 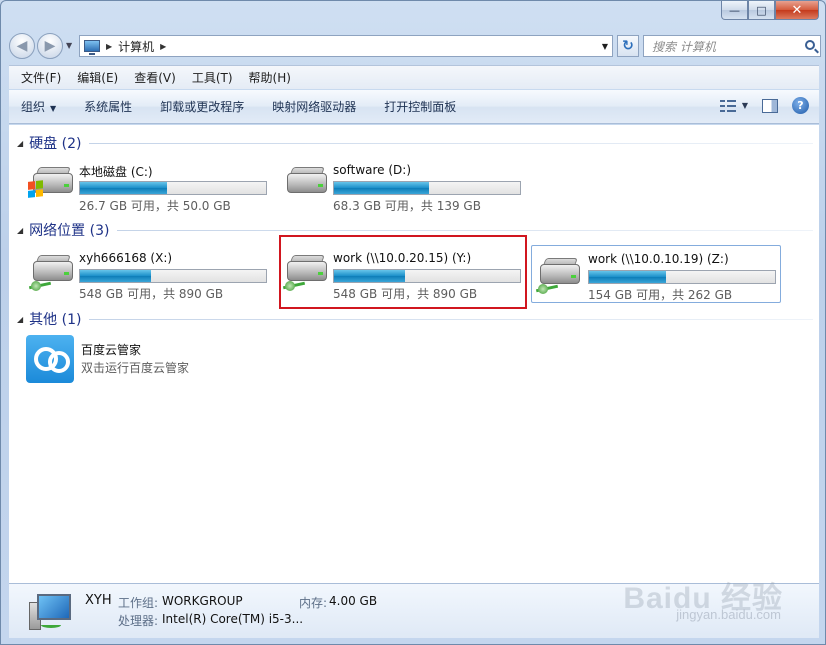 I want to click on drive-name: 本地磁盘 (C:), so click(x=116, y=172).